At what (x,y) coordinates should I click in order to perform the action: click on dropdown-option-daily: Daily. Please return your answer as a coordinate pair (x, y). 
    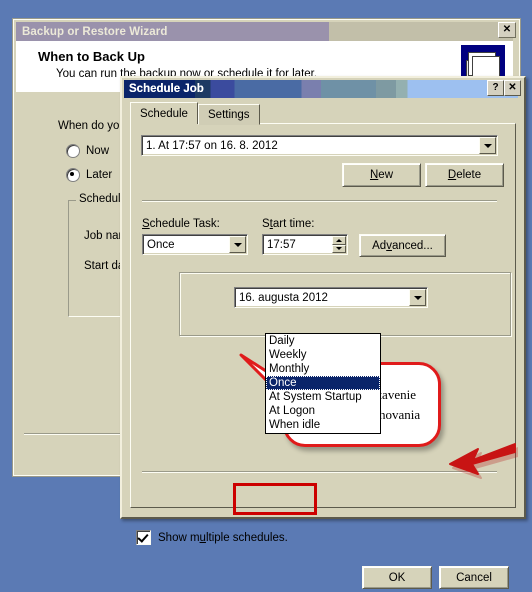
    Looking at the image, I should click on (323, 341).